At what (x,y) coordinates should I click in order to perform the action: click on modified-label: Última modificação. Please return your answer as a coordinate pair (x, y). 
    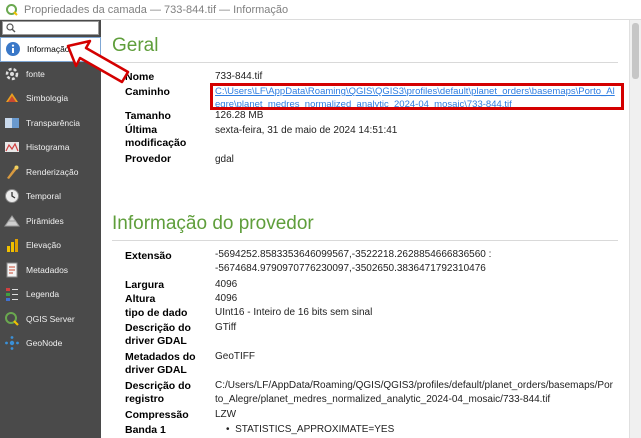
    Looking at the image, I should click on (155, 137).